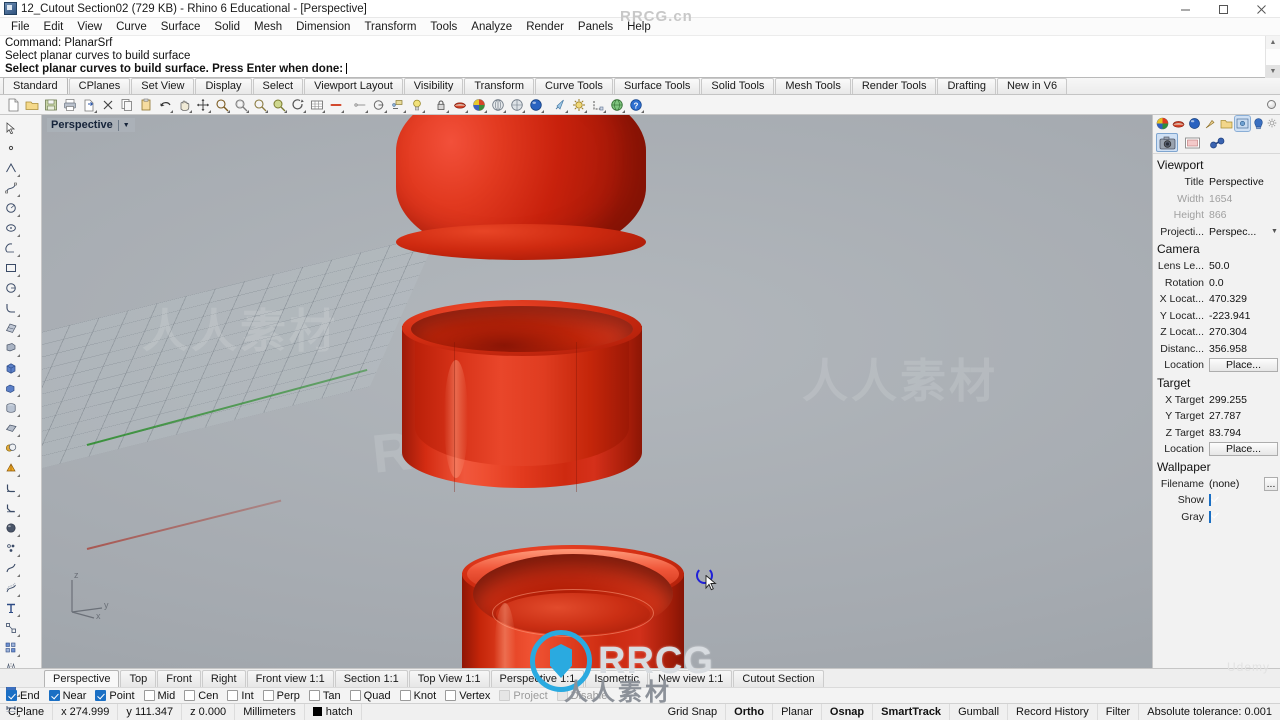 The height and width of the screenshot is (720, 1280). Describe the element at coordinates (562, 695) in the screenshot. I see `osnap-disable-checkbox` at that location.